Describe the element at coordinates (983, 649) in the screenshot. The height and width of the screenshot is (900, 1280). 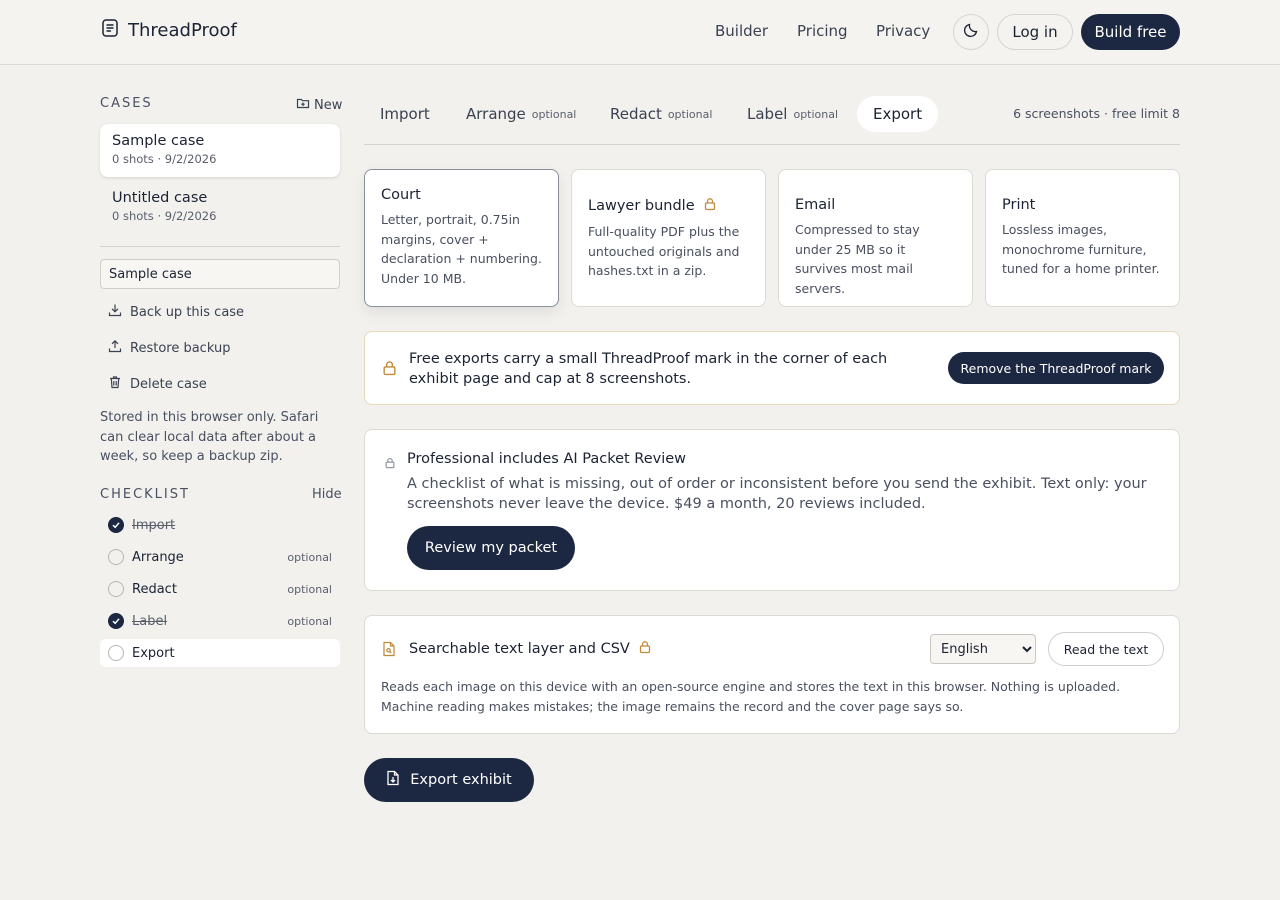
I see `language-select: English` at that location.